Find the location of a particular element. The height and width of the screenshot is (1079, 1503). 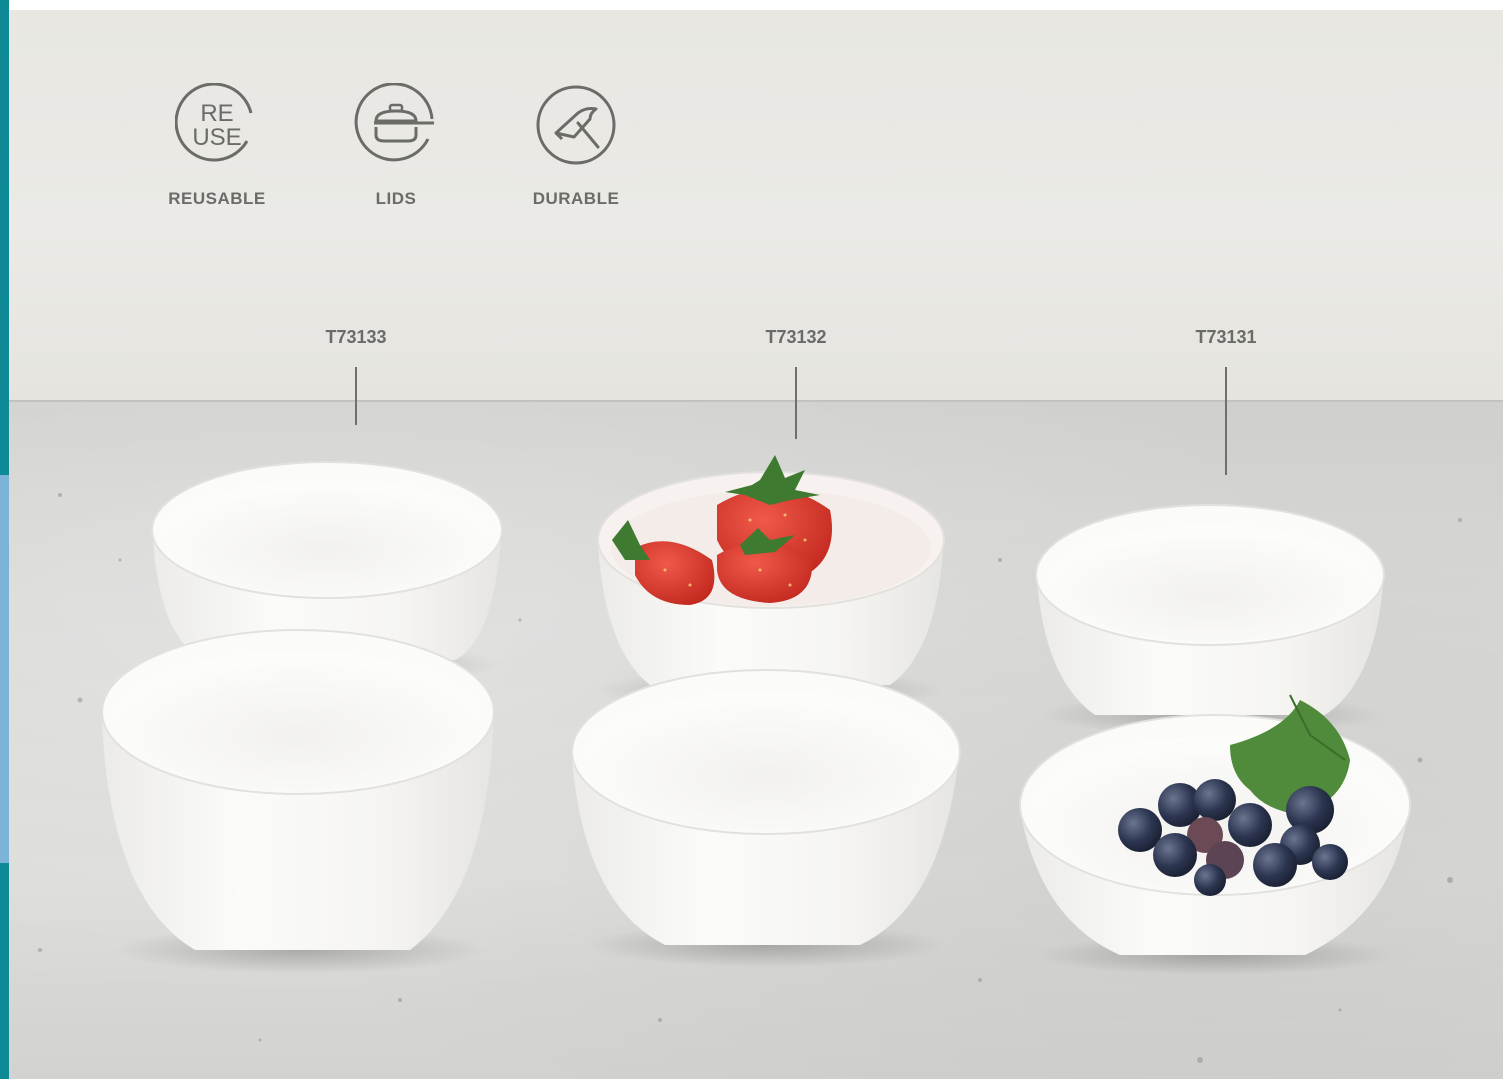

feature-label: REUSABLE is located at coordinates (217, 198).